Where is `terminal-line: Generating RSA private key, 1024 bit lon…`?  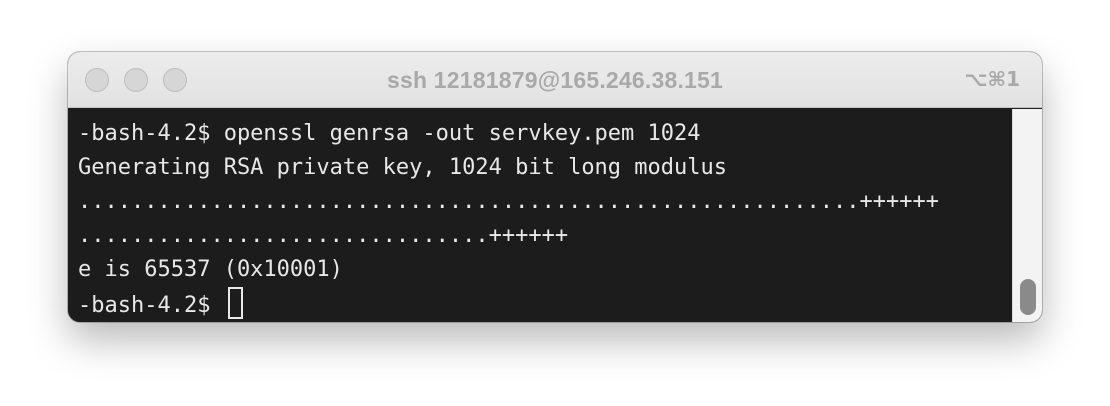
terminal-line: Generating RSA private key, 1024 bit lon… is located at coordinates (403, 167).